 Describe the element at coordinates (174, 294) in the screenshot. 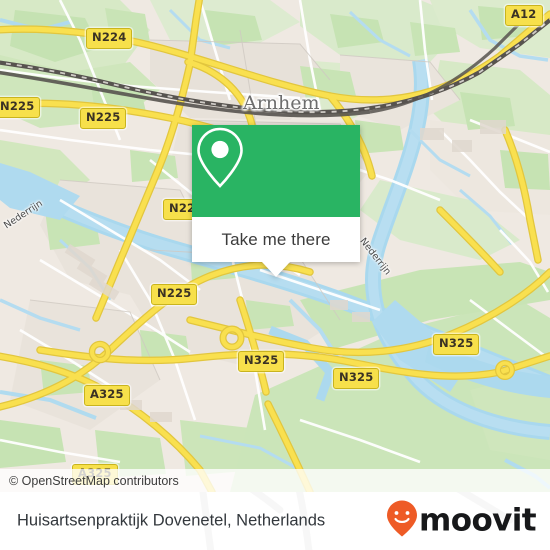

I see `road-shield-n225-southwest: N225` at that location.